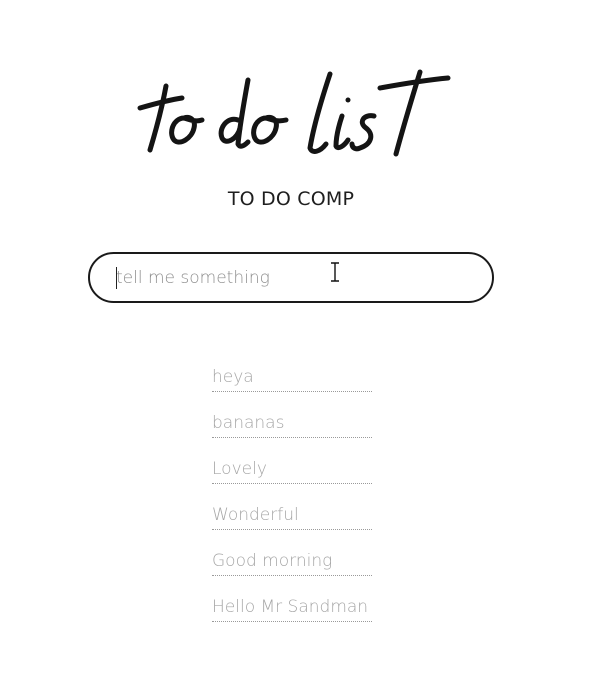 The image size is (600, 692). Describe the element at coordinates (292, 378) in the screenshot. I see `todo-item: heya` at that location.